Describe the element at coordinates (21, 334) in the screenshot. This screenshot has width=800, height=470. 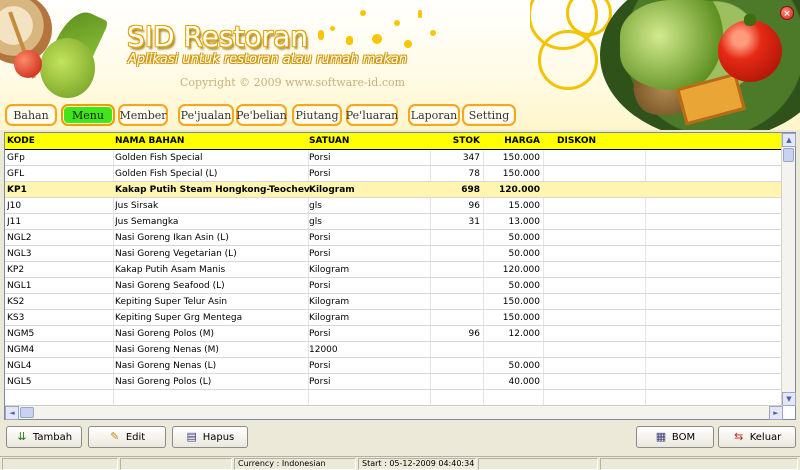
I see `cell-kode: NGM5` at that location.